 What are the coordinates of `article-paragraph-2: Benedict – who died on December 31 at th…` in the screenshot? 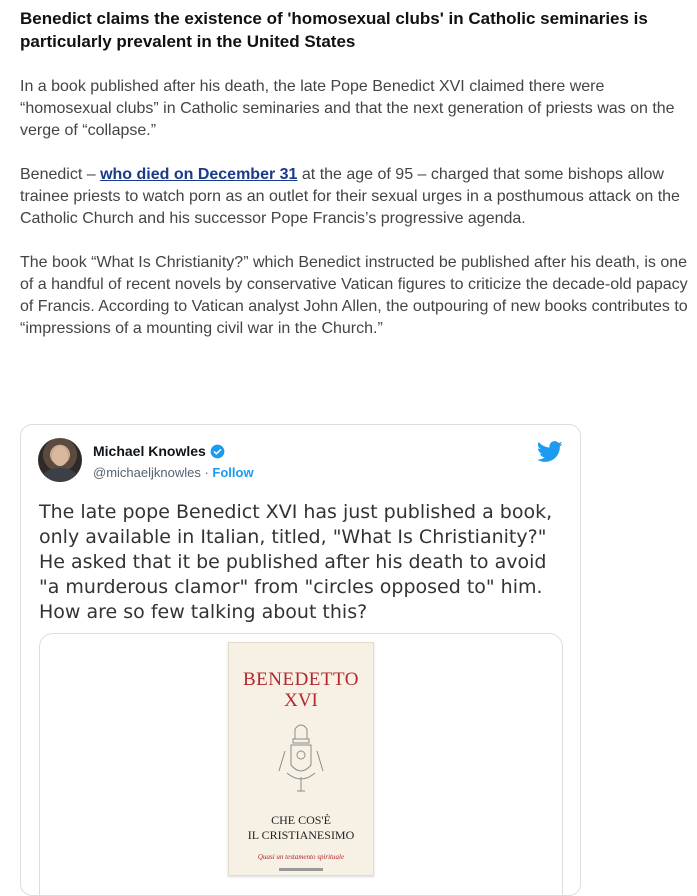 It's located at (355, 197).